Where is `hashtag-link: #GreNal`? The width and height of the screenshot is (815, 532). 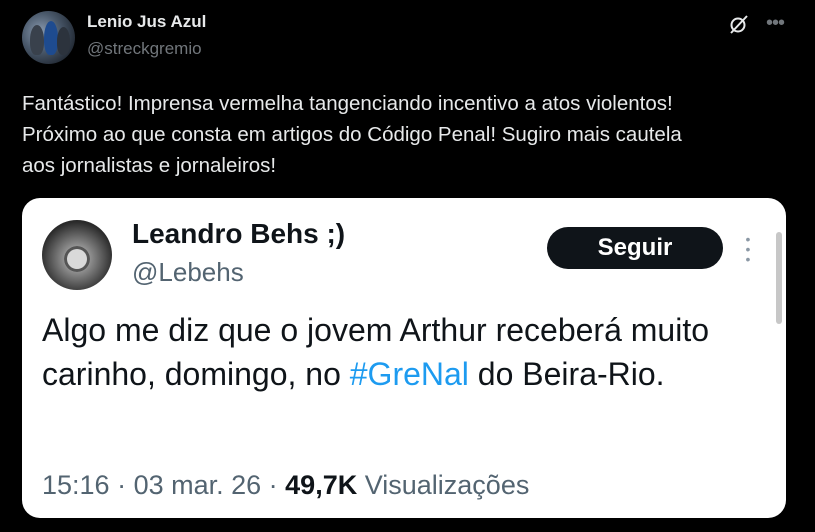 hashtag-link: #GreNal is located at coordinates (409, 374).